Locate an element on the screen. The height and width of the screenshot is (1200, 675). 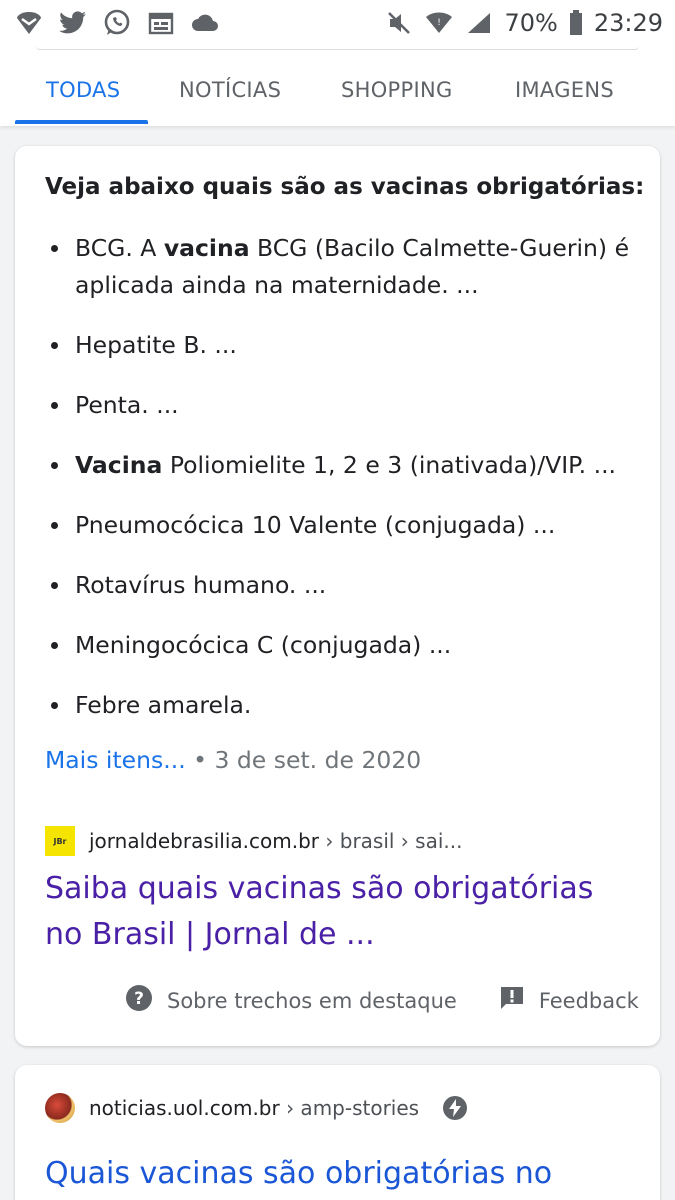
search-box-edge is located at coordinates (337, 48).